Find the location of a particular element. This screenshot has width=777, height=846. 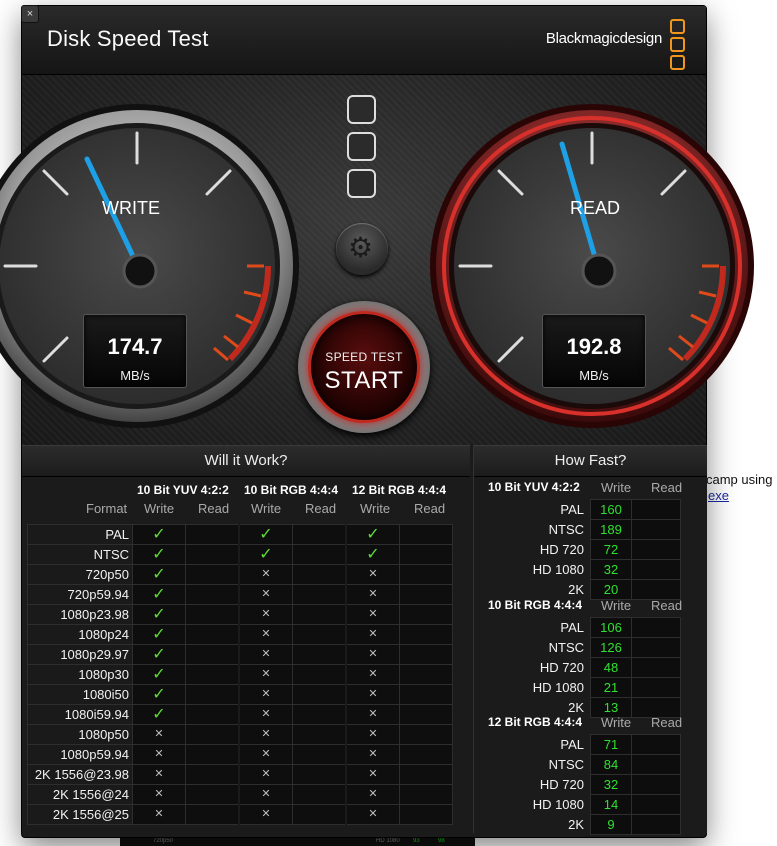

table-row: PAL ✓ ✓ ✓ is located at coordinates (240, 534).